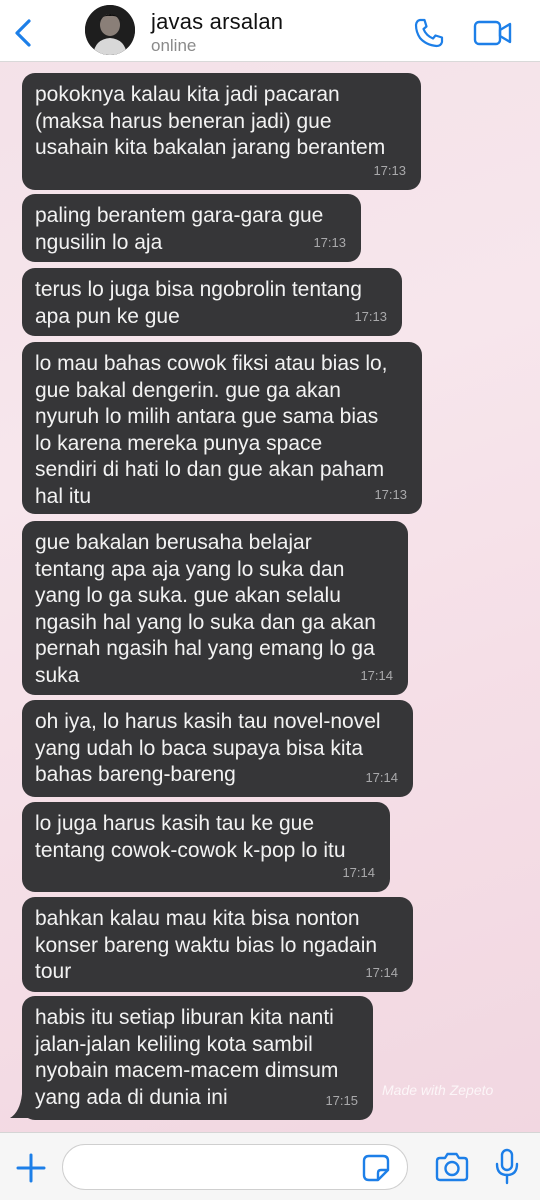 This screenshot has height=1200, width=540. Describe the element at coordinates (376, 1168) in the screenshot. I see `sticker-icon` at that location.